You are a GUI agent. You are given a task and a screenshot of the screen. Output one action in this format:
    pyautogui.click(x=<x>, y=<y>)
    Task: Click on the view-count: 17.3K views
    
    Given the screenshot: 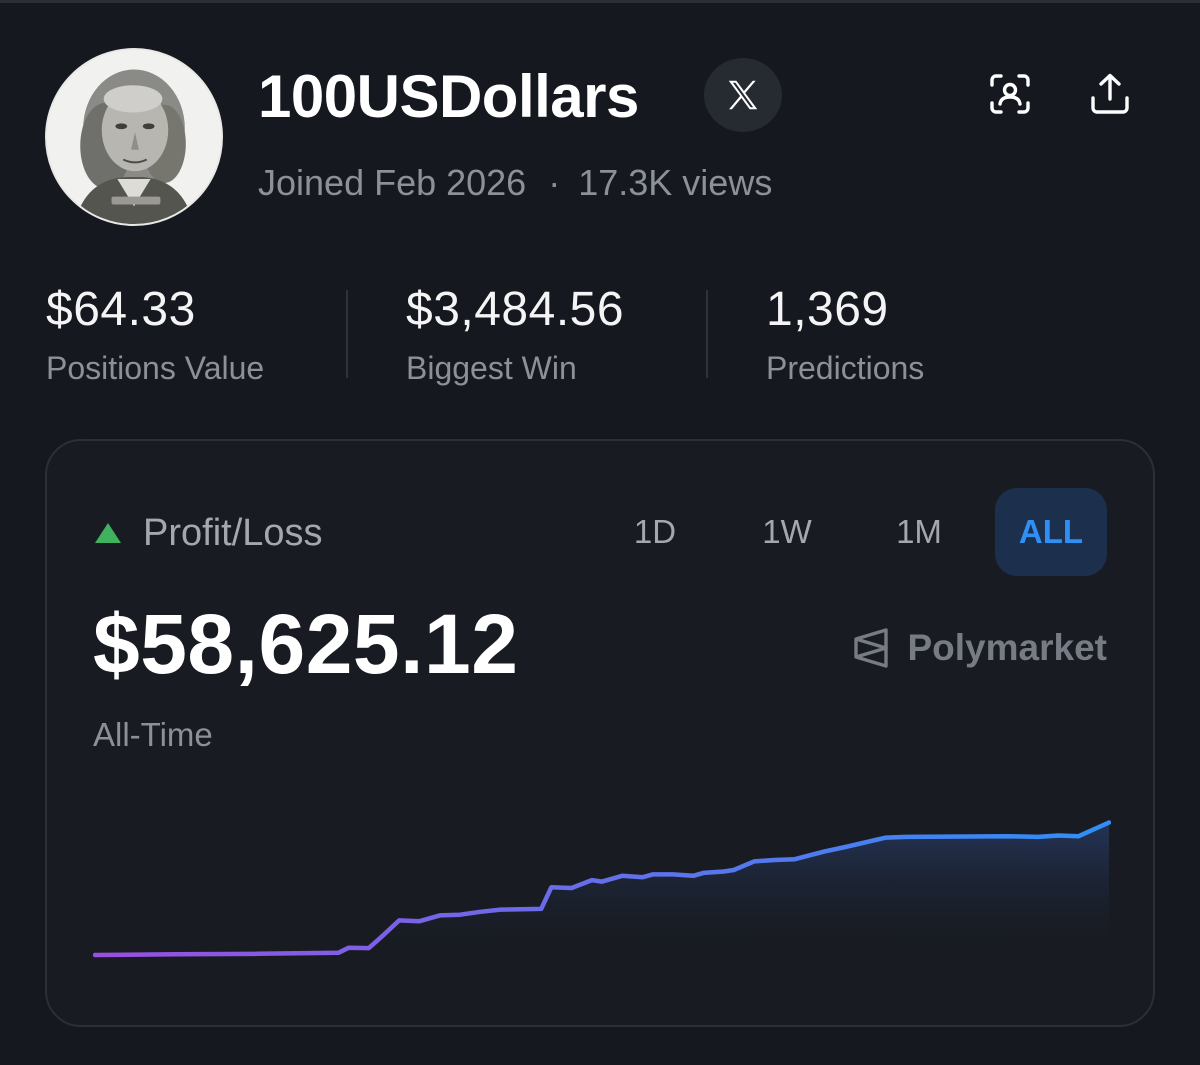 What is the action you would take?
    pyautogui.click(x=675, y=182)
    